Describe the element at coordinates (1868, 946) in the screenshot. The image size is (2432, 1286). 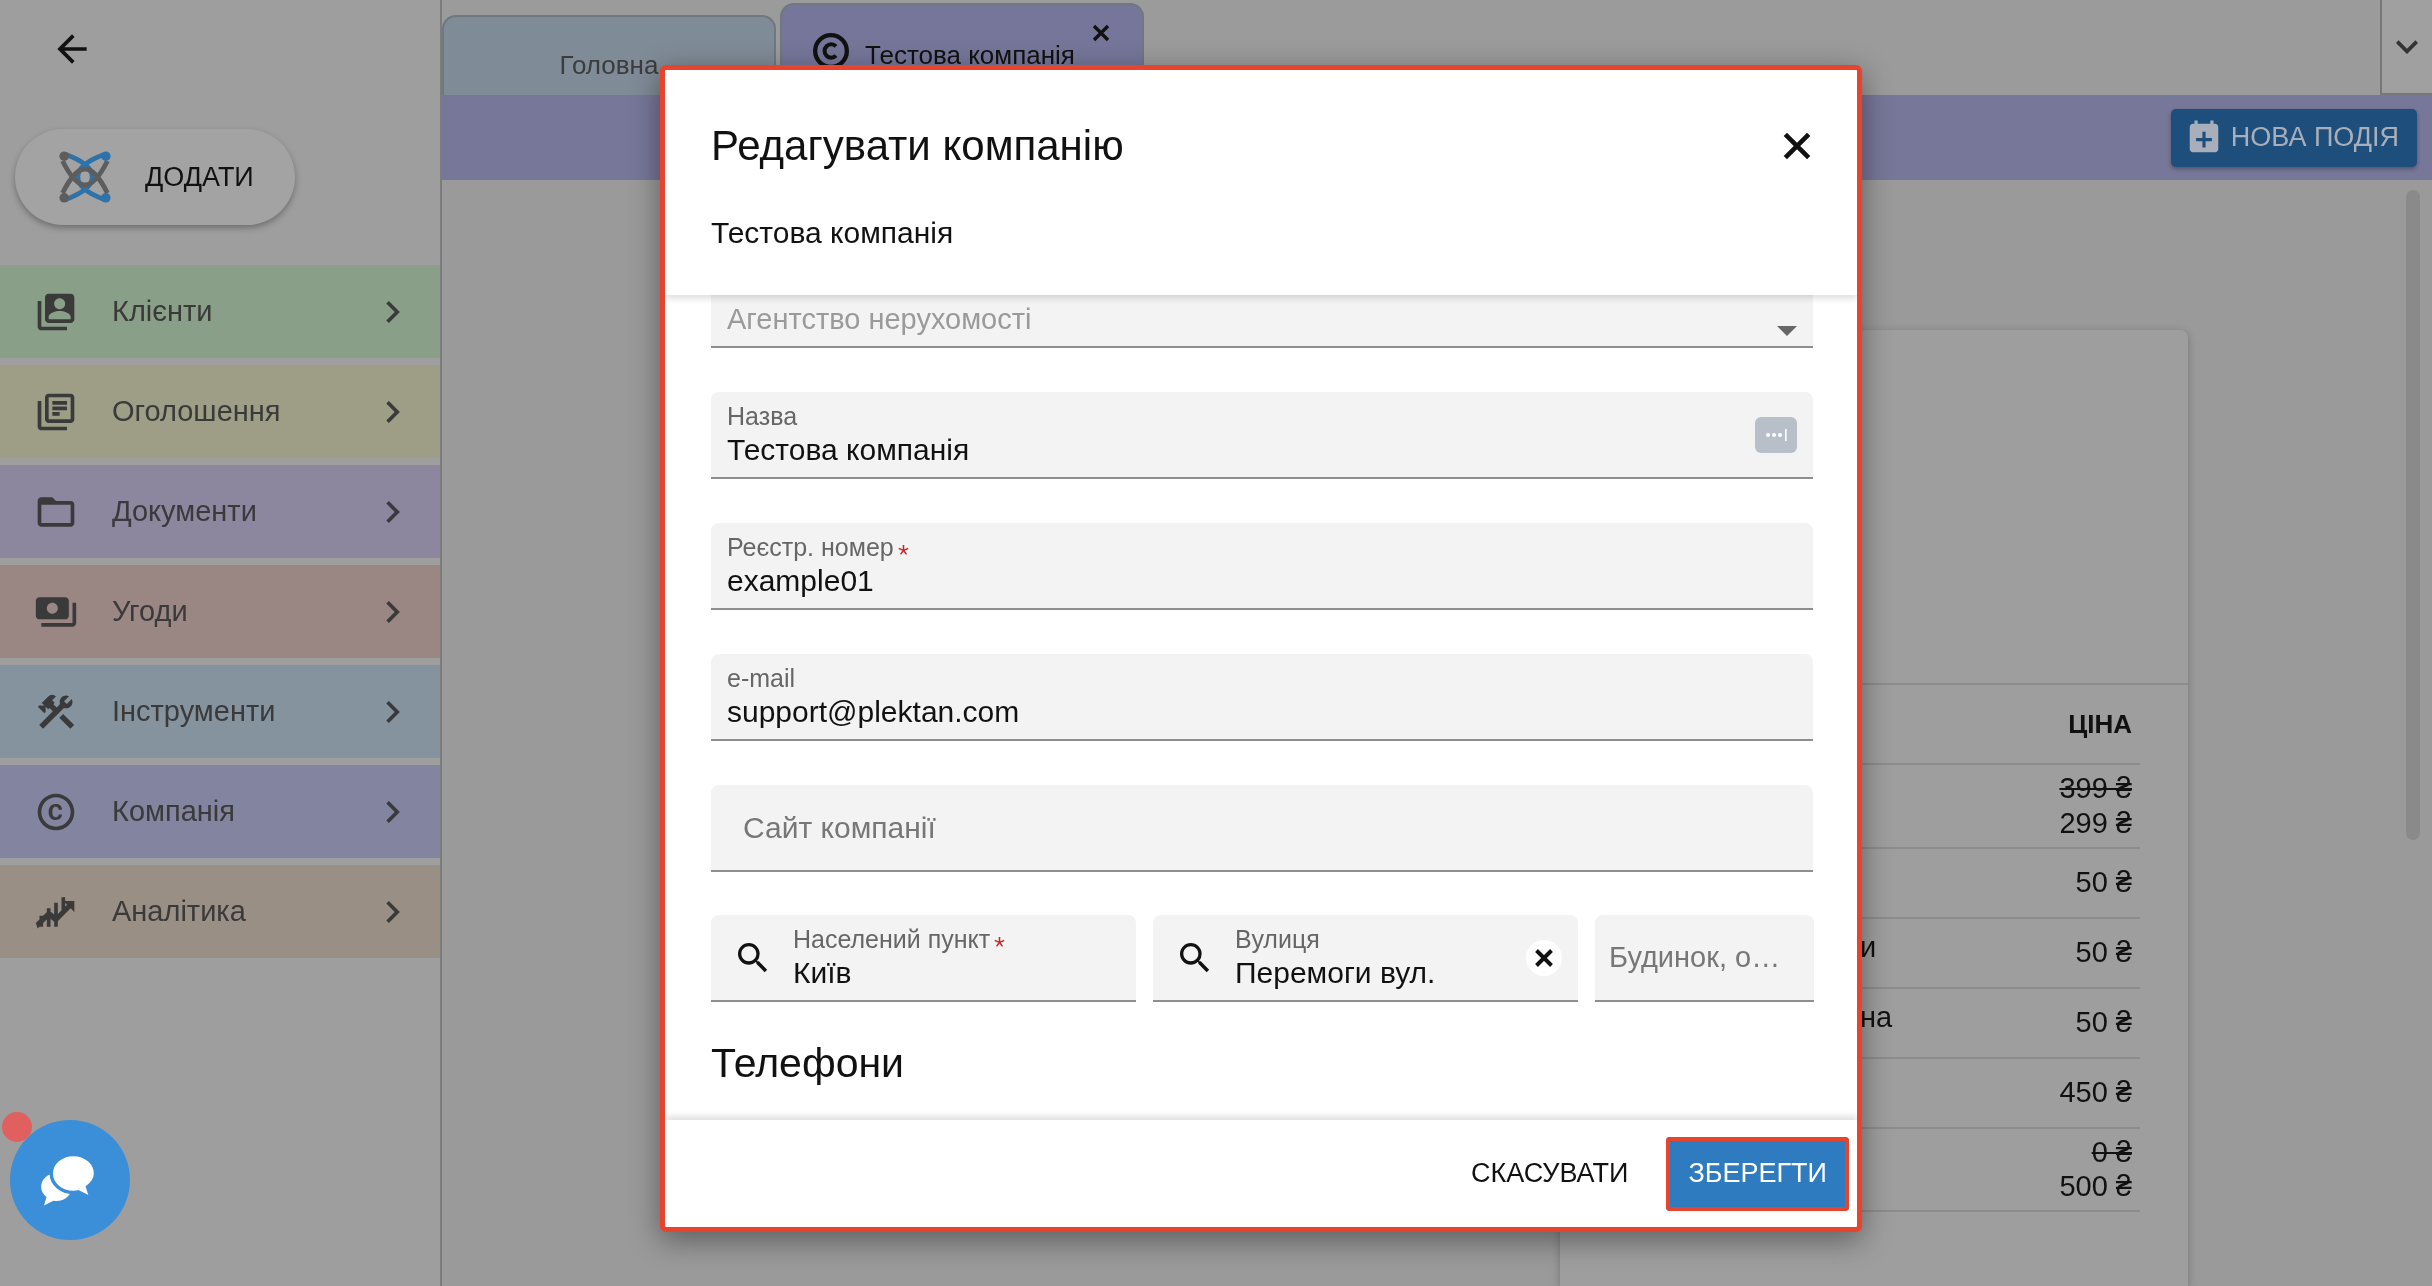
I see `table-cell-text: и` at that location.